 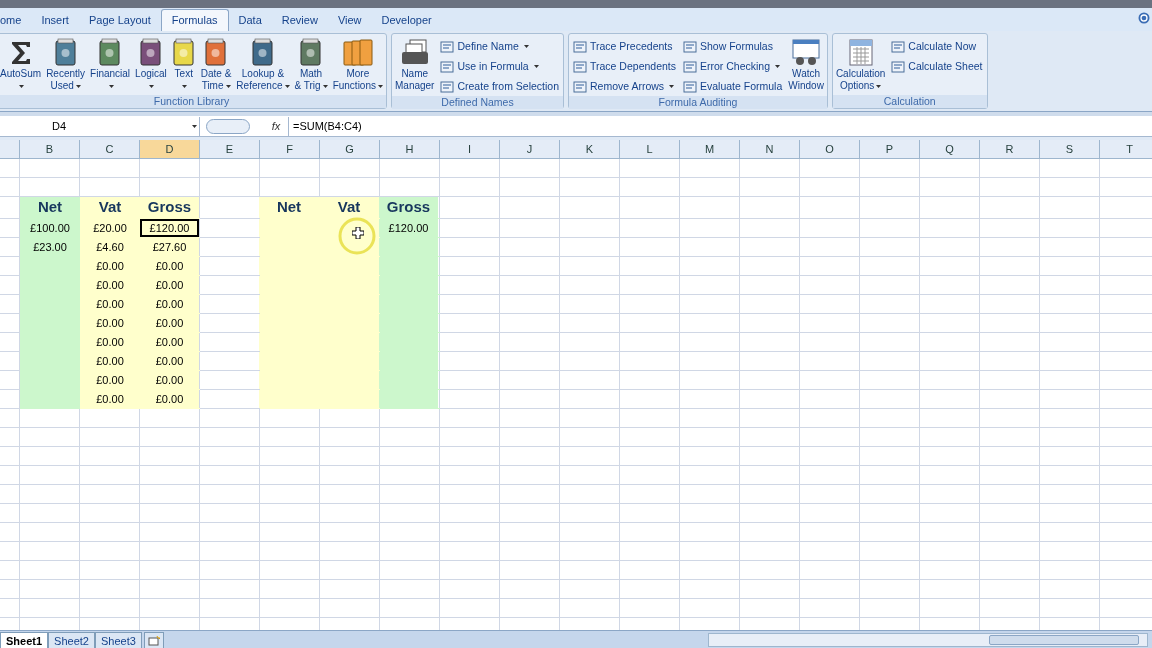 What do you see at coordinates (153, 640) in the screenshot?
I see `insert-sheet-icon` at bounding box center [153, 640].